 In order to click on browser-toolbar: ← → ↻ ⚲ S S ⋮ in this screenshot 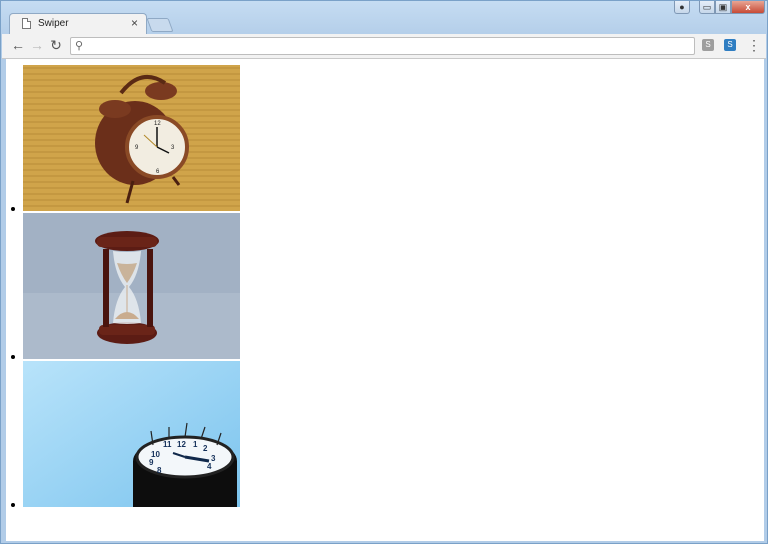, I will do `click(384, 46)`.